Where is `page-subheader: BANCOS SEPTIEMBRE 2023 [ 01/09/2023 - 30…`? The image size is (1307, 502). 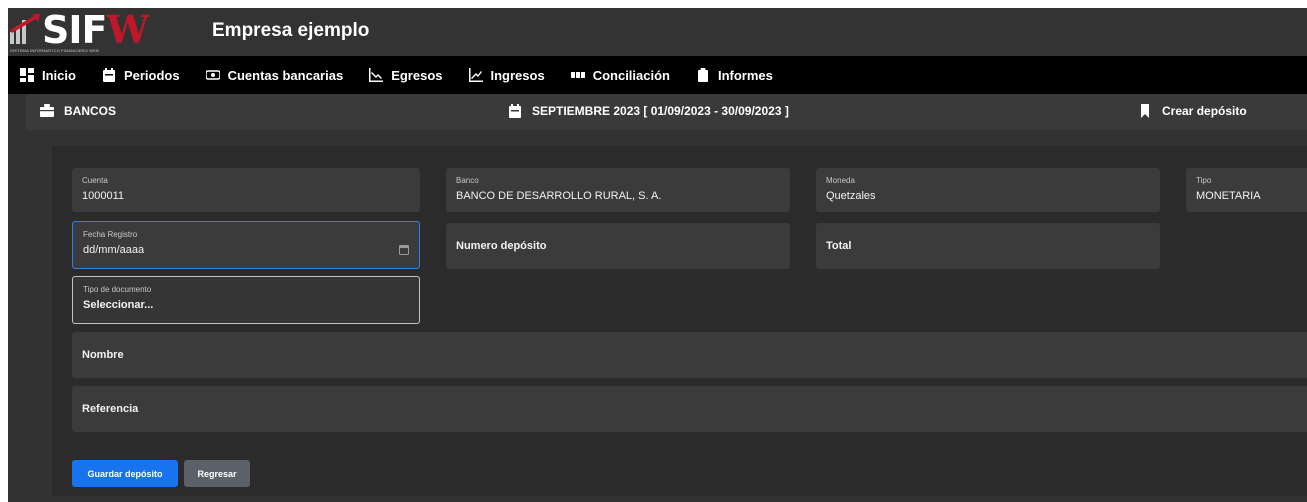
page-subheader: BANCOS SEPTIEMBRE 2023 [ 01/09/2023 - 30… is located at coordinates (666, 112).